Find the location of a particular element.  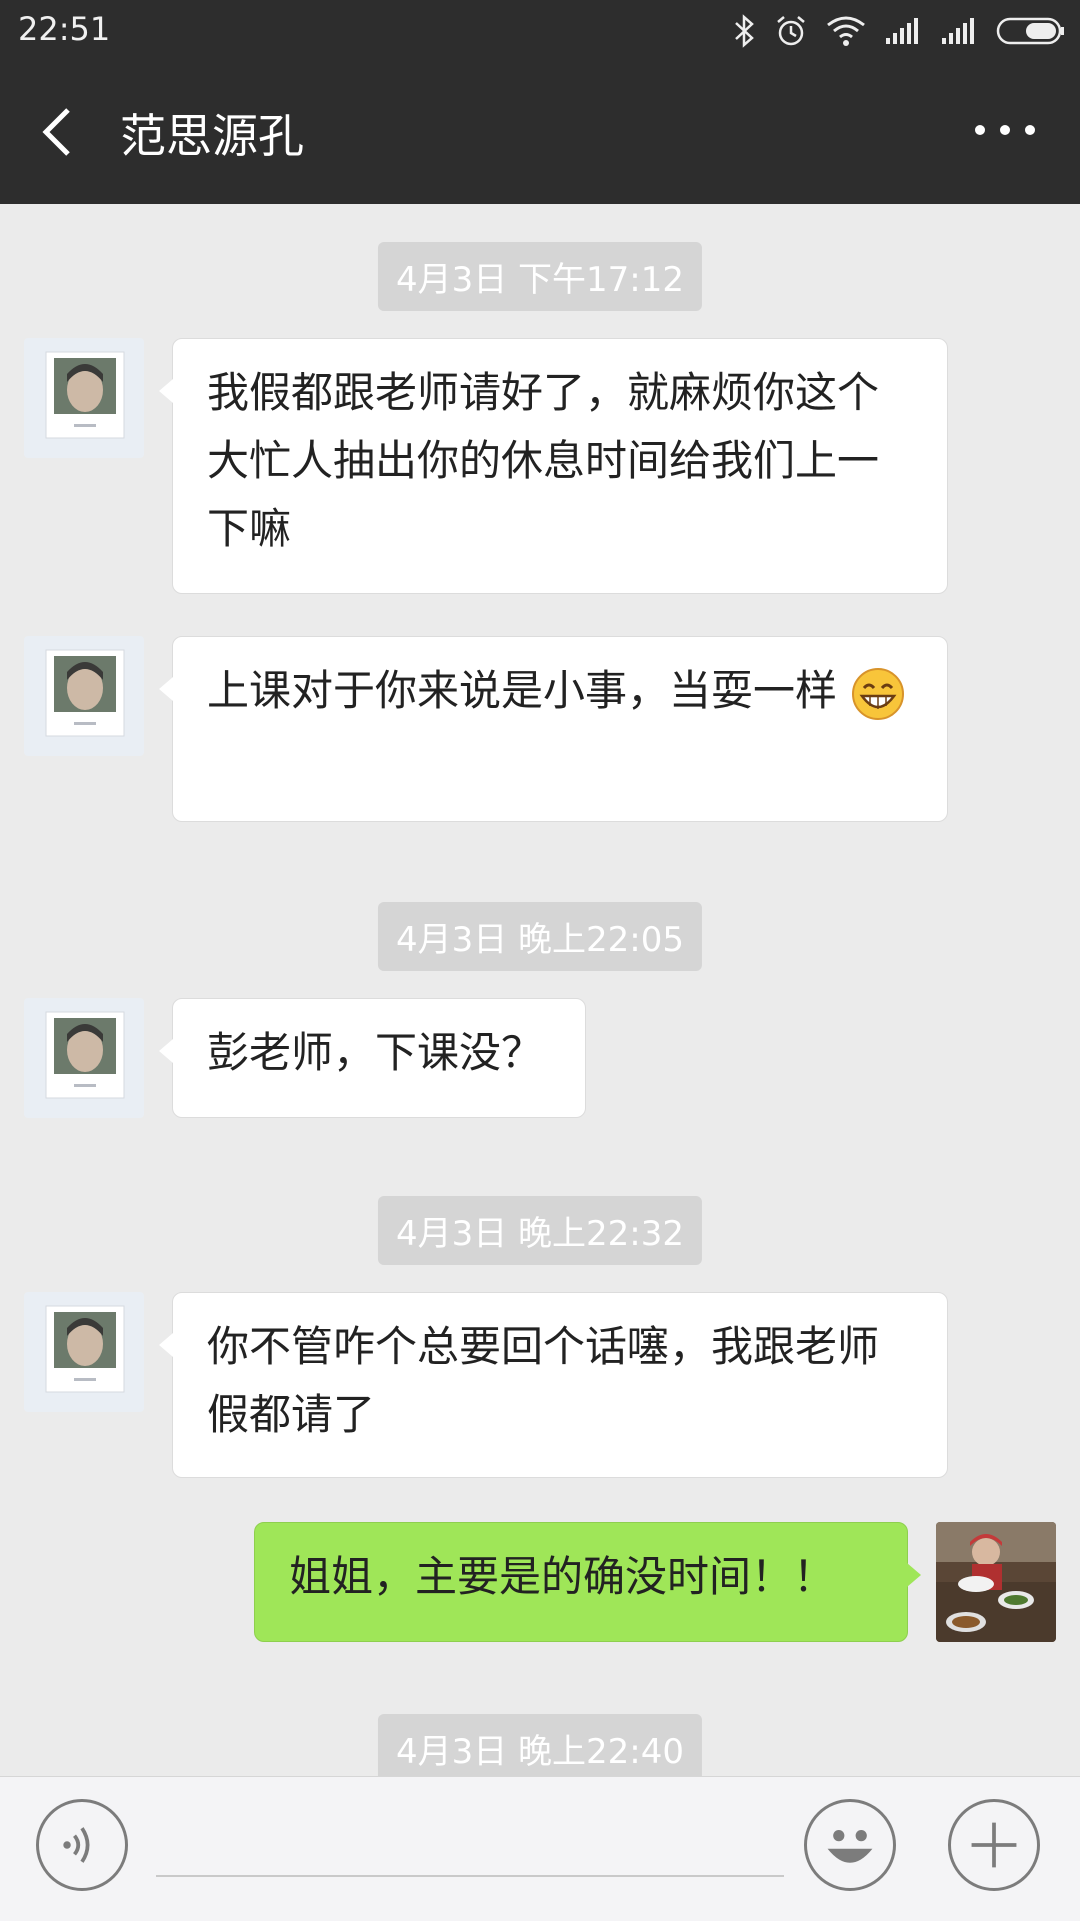

status-time: 22:51 is located at coordinates (64, 29).